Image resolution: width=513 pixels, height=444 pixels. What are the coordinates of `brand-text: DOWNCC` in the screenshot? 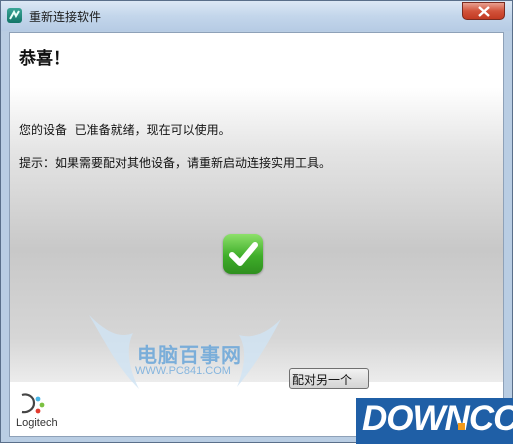 It's located at (437, 419).